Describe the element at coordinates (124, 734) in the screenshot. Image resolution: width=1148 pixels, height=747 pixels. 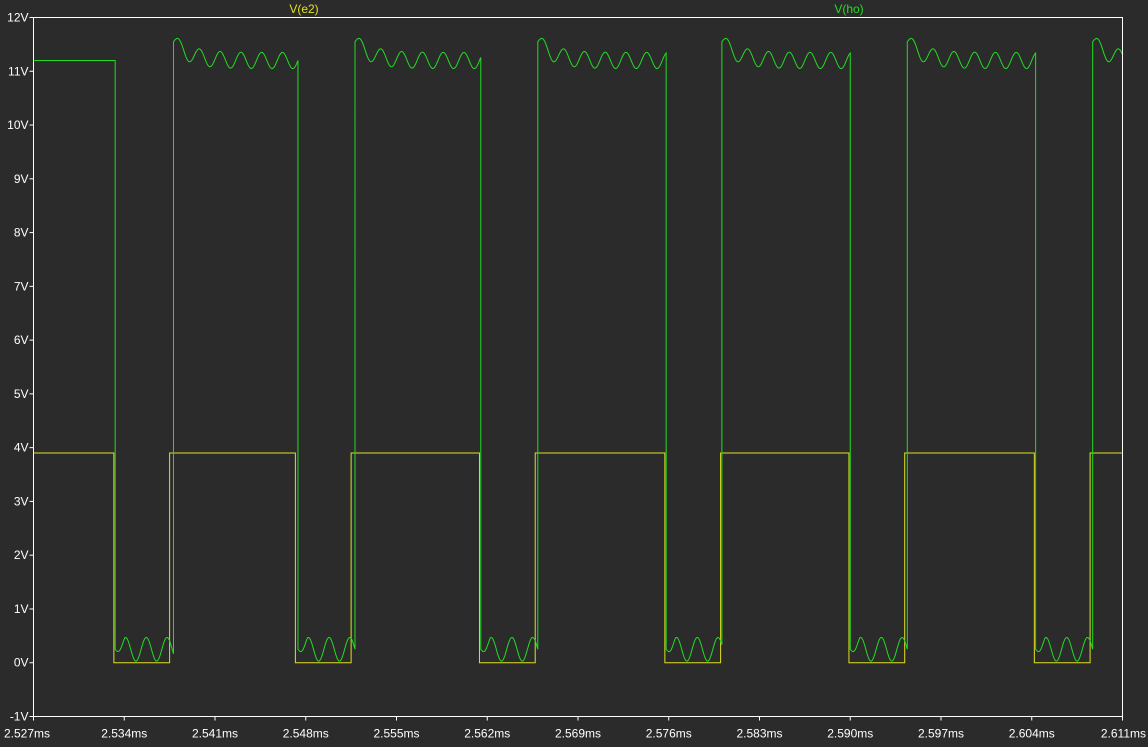
I see `x-tick-label: 2.534ms` at that location.